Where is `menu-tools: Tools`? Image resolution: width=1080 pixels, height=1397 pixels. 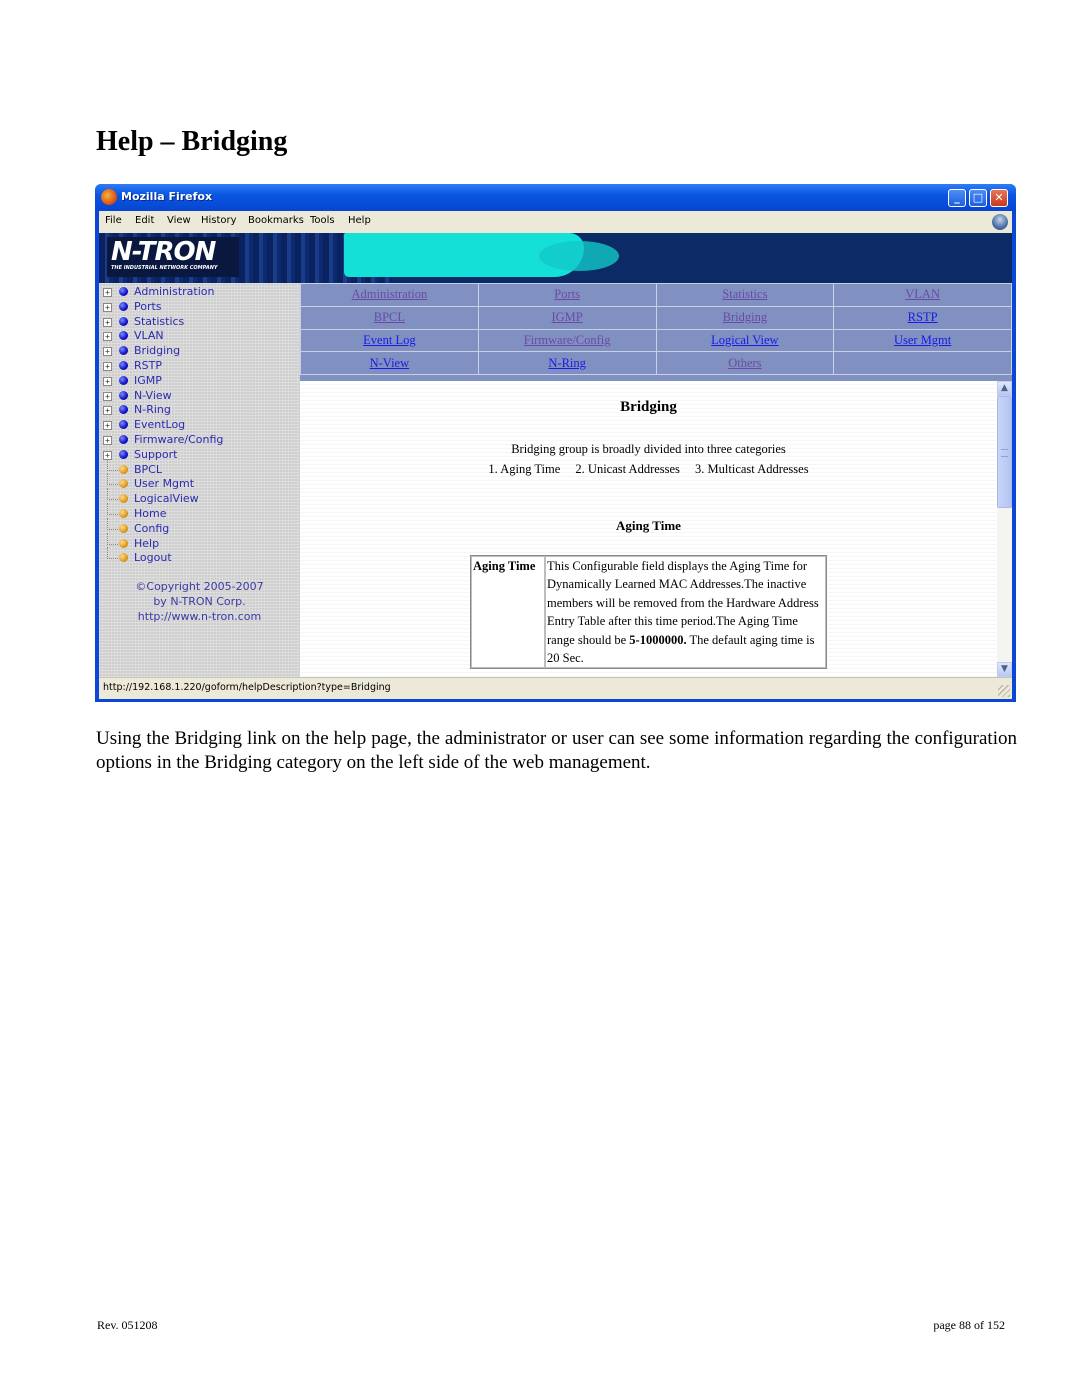 menu-tools: Tools is located at coordinates (322, 220).